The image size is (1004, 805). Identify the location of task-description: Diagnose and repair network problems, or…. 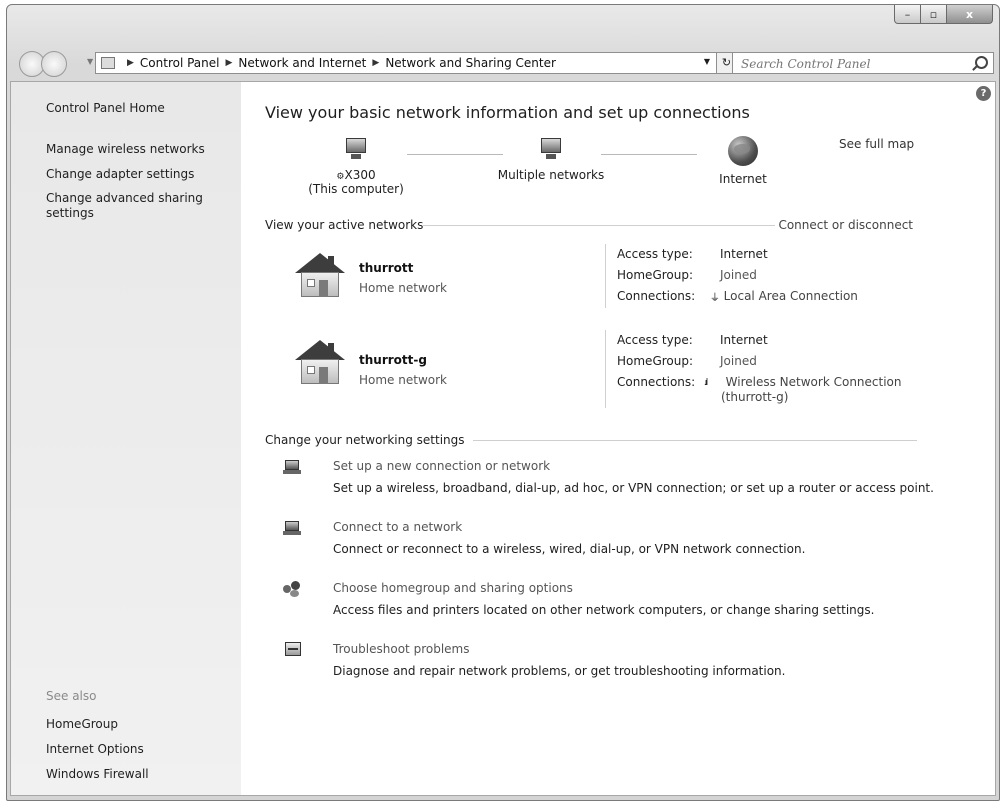
(559, 671).